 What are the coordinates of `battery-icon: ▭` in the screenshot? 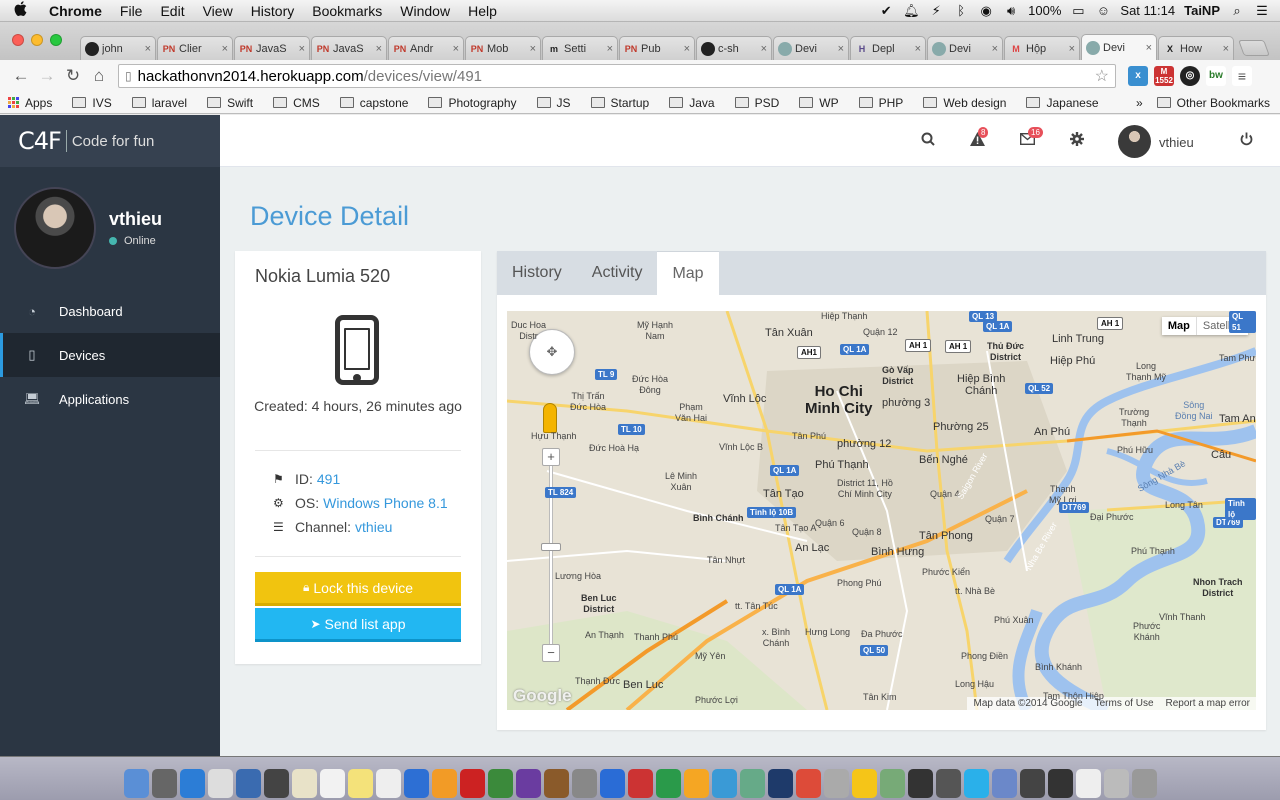 It's located at (1078, 11).